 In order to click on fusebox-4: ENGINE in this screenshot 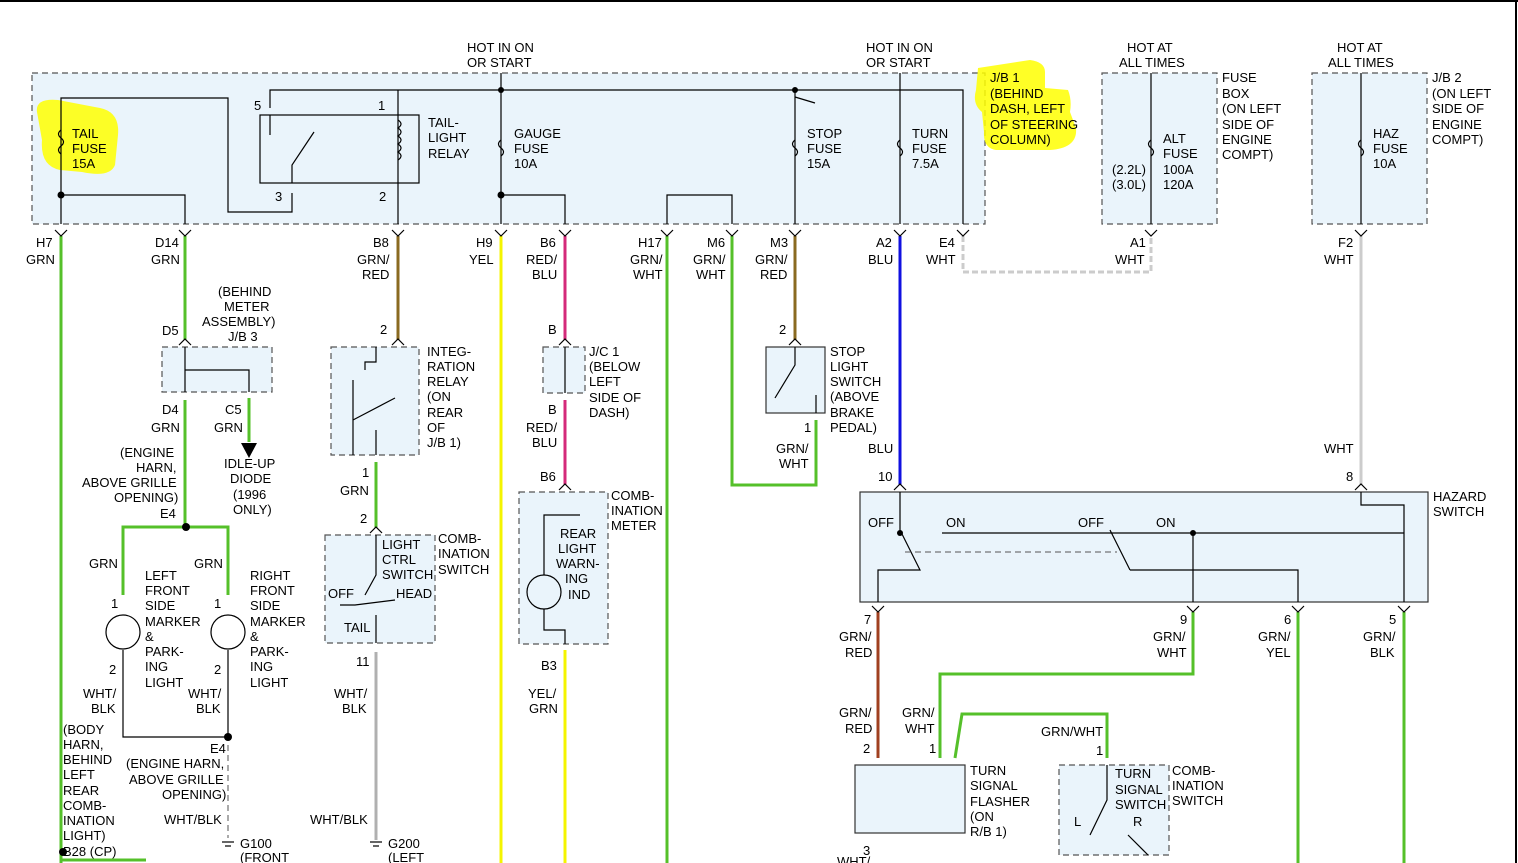, I will do `click(1247, 139)`.